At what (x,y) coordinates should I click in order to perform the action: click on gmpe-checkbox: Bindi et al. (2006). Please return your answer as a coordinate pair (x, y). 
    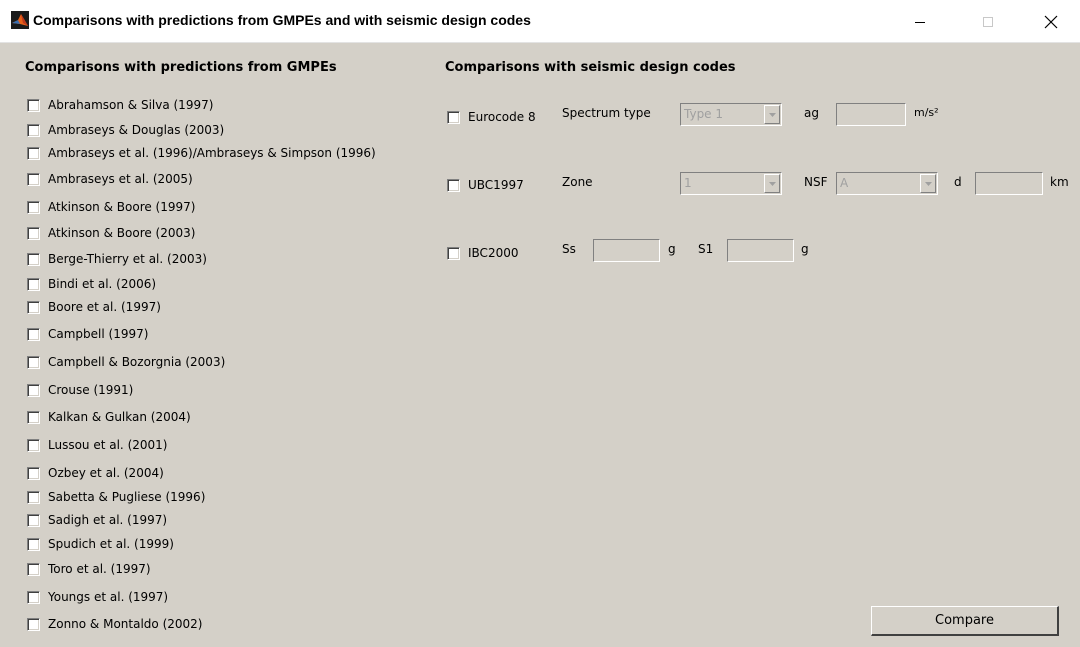
    Looking at the image, I should click on (91, 284).